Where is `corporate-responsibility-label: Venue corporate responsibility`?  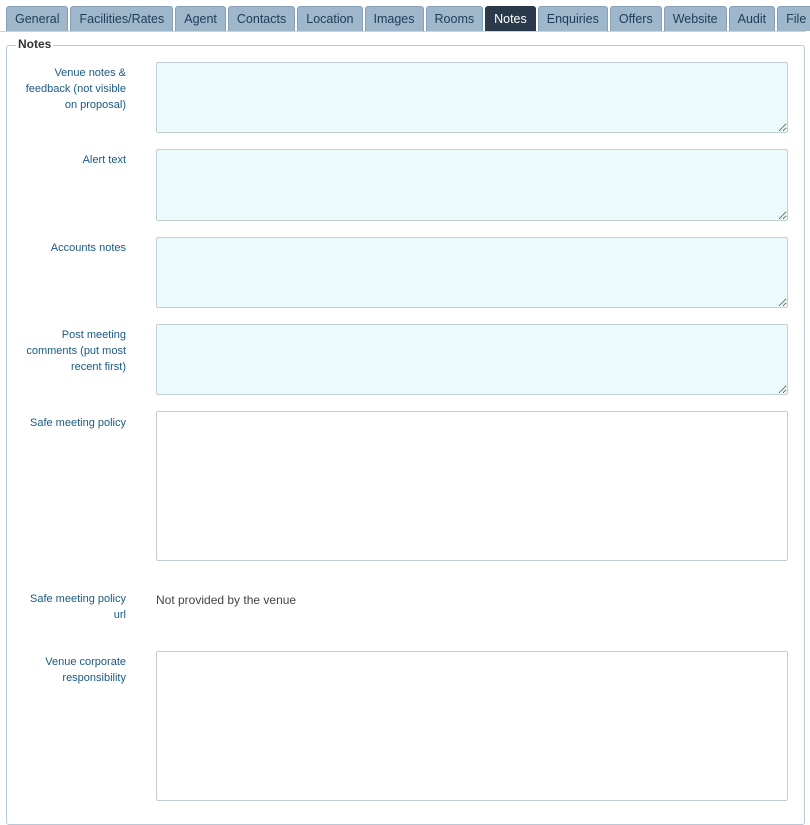
corporate-responsibility-label: Venue corporate responsibility is located at coordinates (85, 670).